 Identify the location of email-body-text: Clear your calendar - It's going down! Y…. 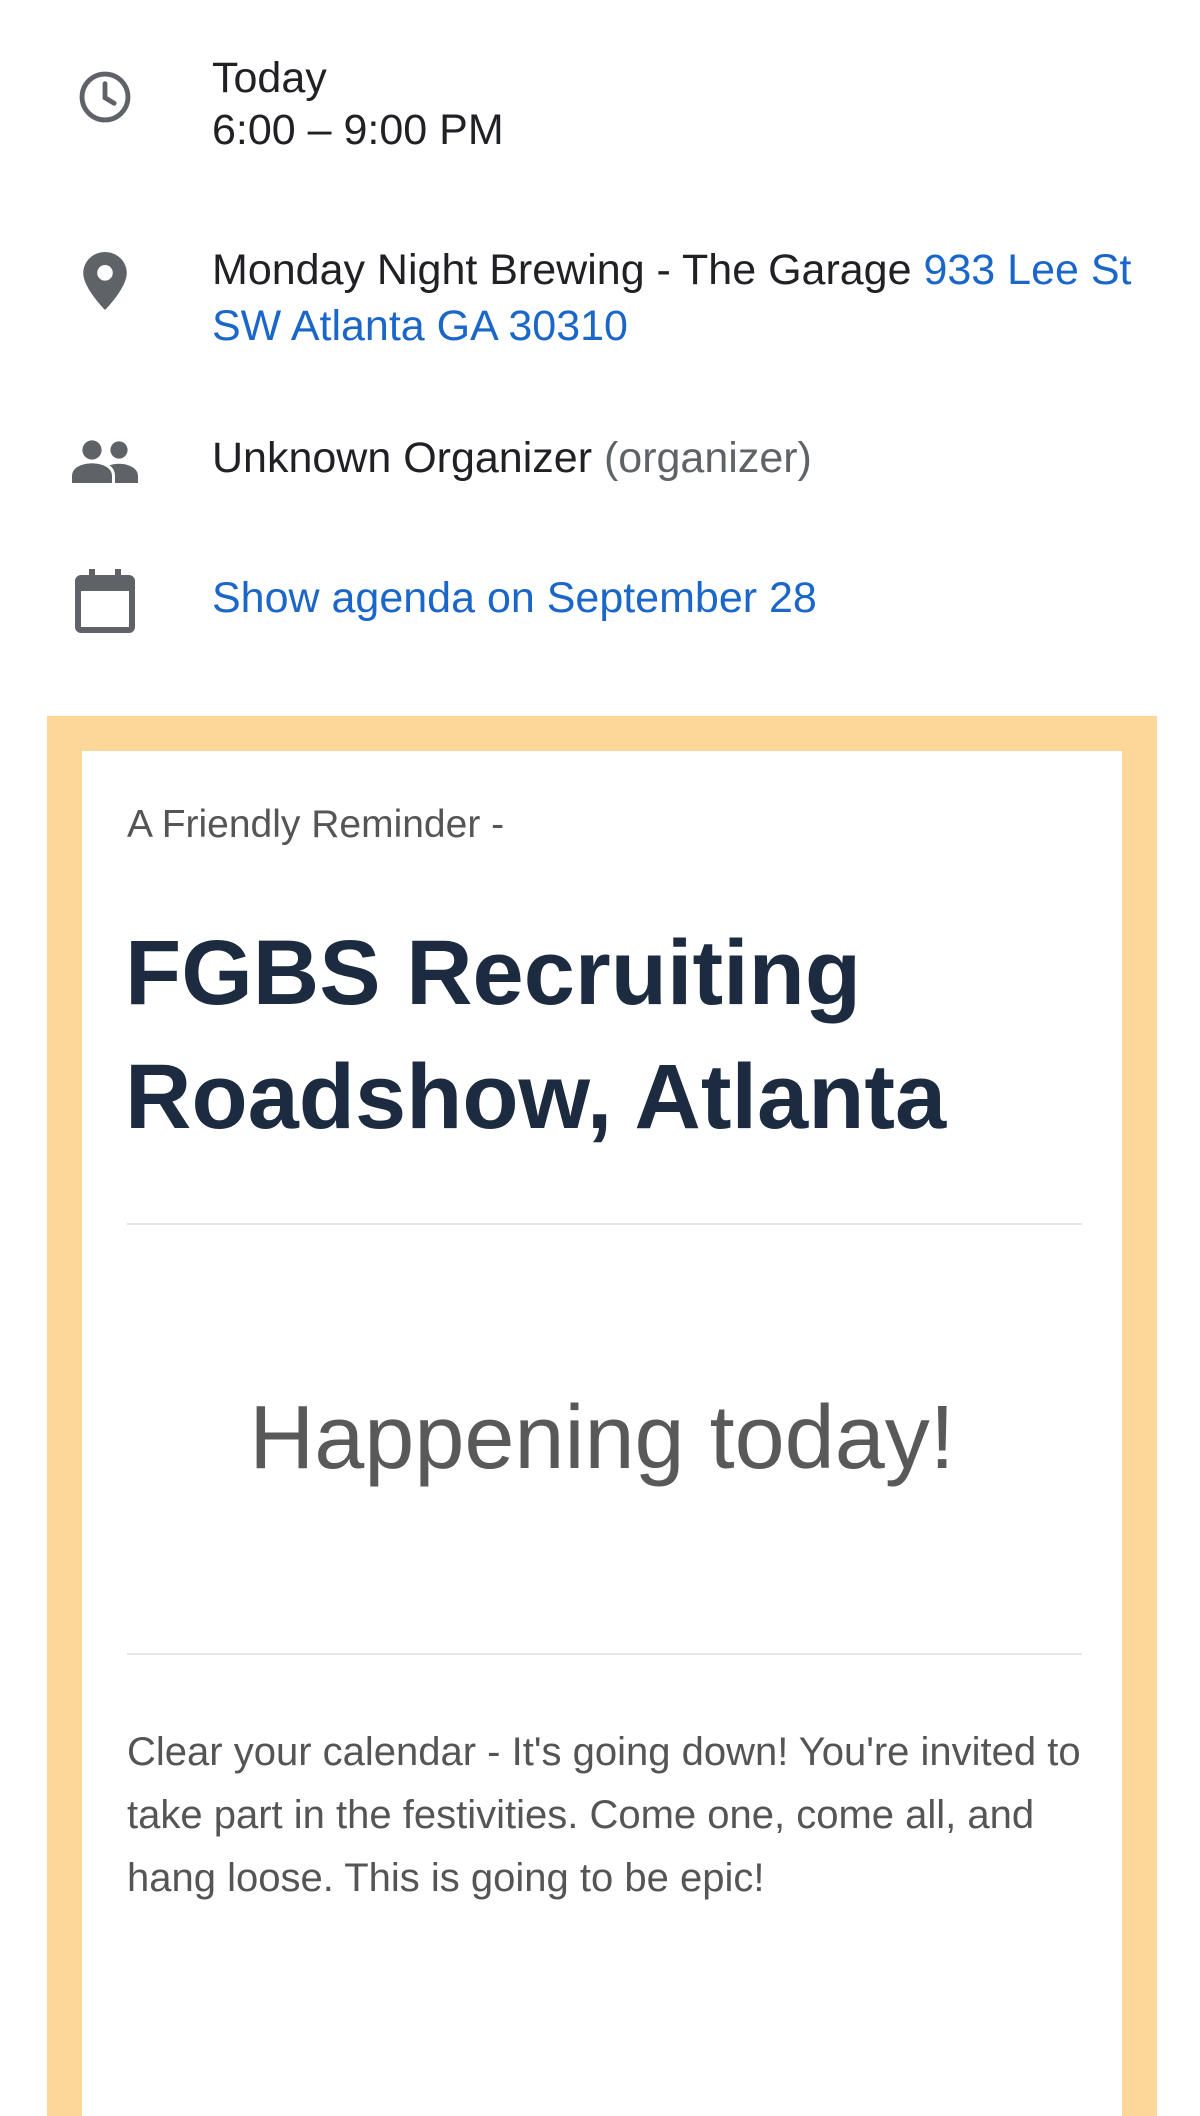
(604, 1815).